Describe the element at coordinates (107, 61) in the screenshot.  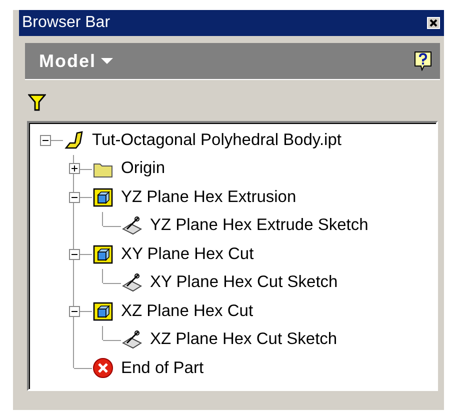
I see `caret-icon` at that location.